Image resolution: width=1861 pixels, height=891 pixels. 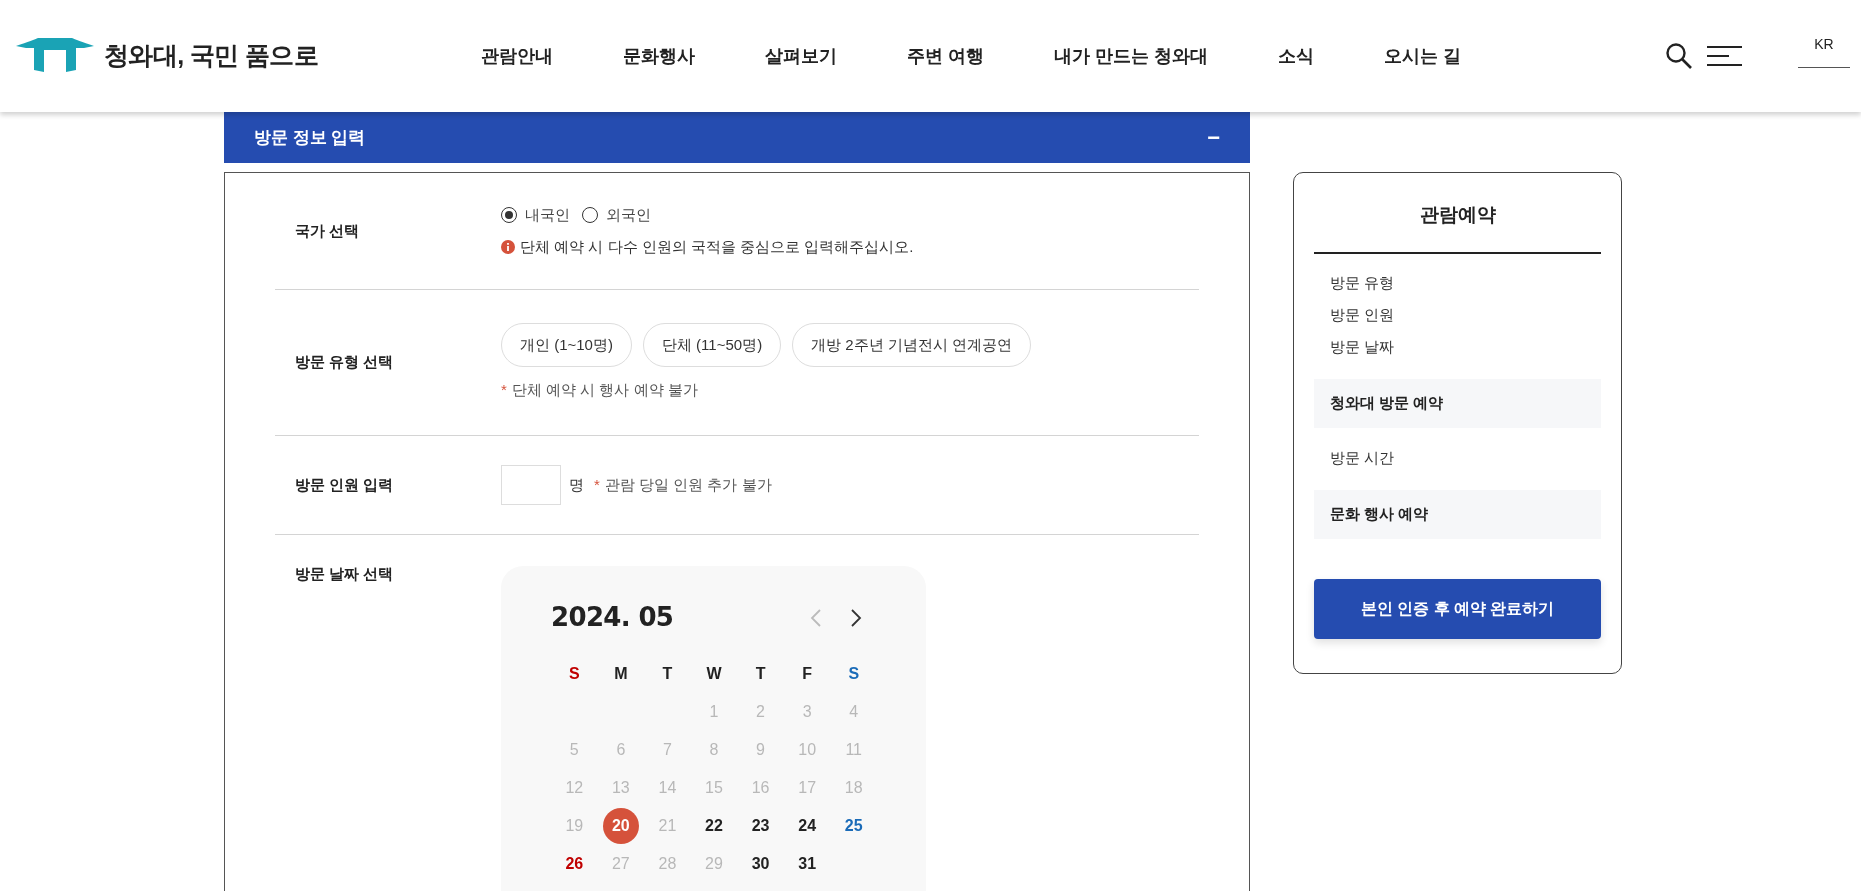 I want to click on calendar-day: 18, so click(x=853, y=788).